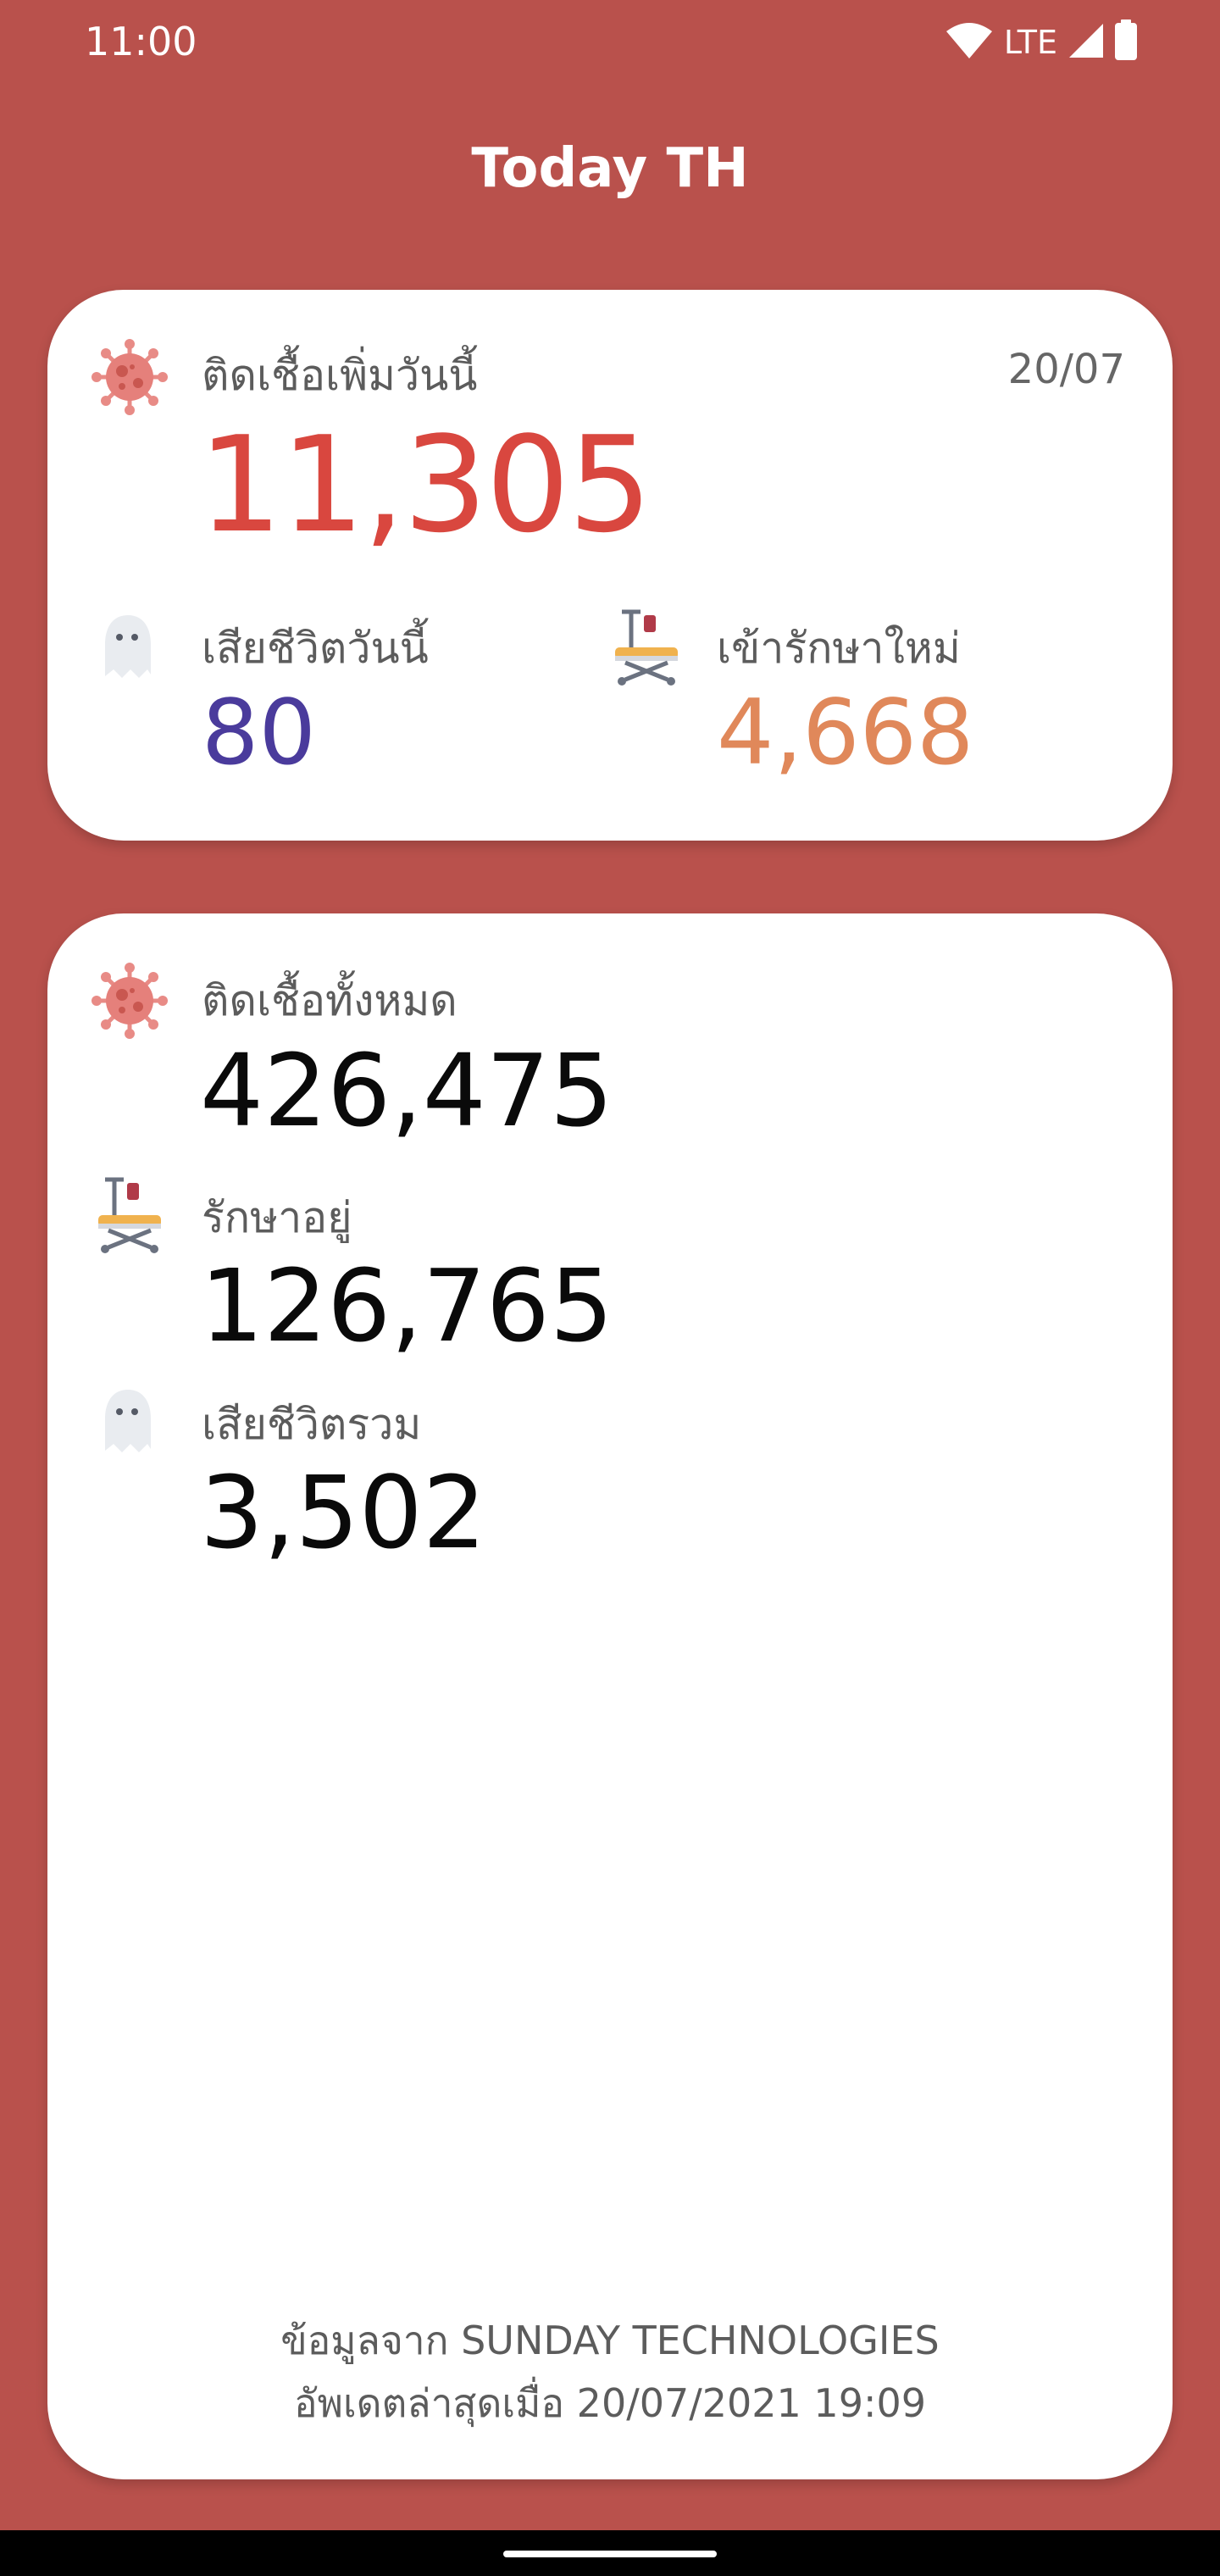  I want to click on total-deaths-label: เสียชีวิตรวม, so click(312, 1424).